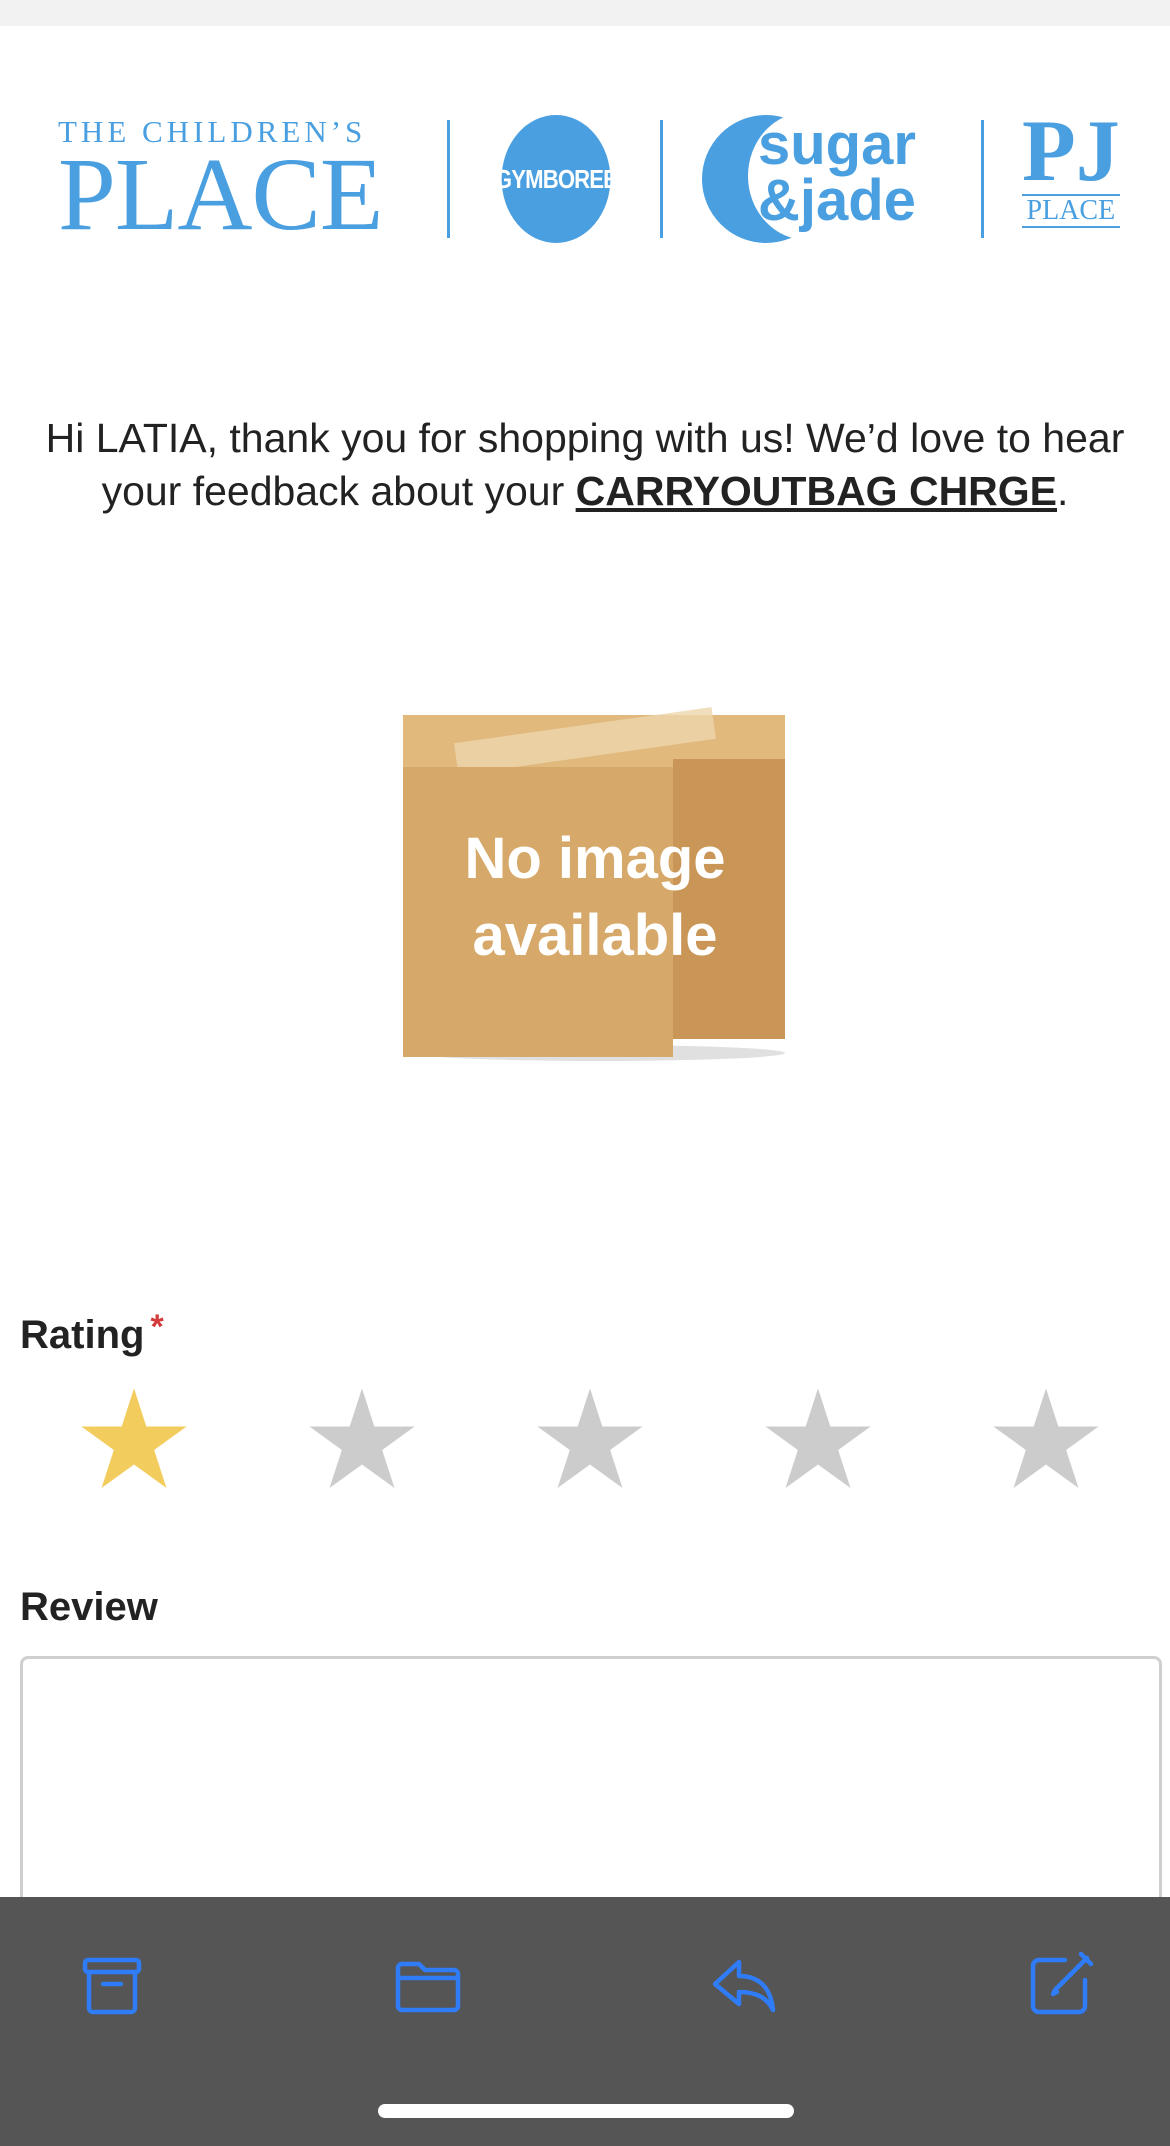 This screenshot has width=1170, height=2146. I want to click on reply-button, so click(744, 1985).